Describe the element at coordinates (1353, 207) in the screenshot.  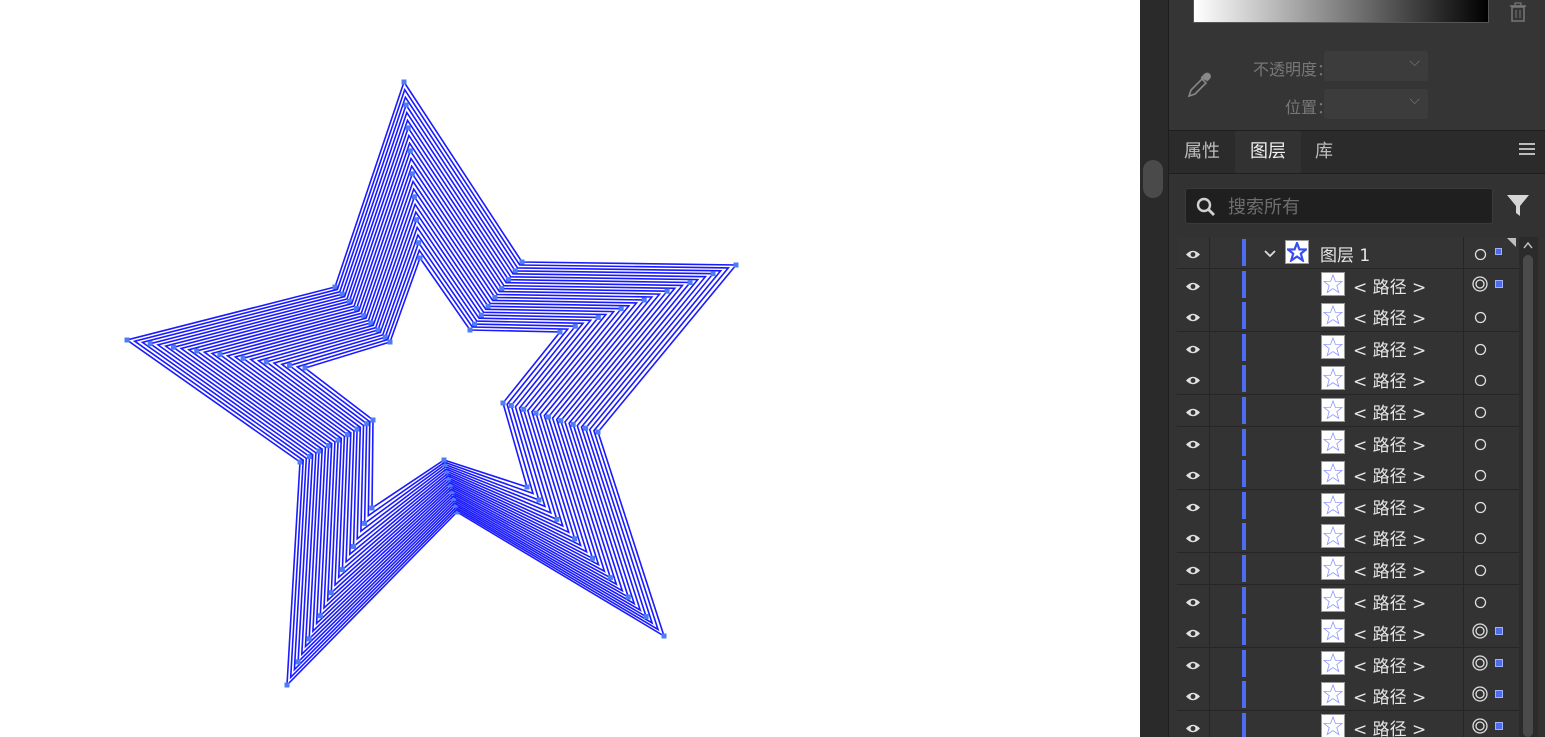
I see `search-input` at that location.